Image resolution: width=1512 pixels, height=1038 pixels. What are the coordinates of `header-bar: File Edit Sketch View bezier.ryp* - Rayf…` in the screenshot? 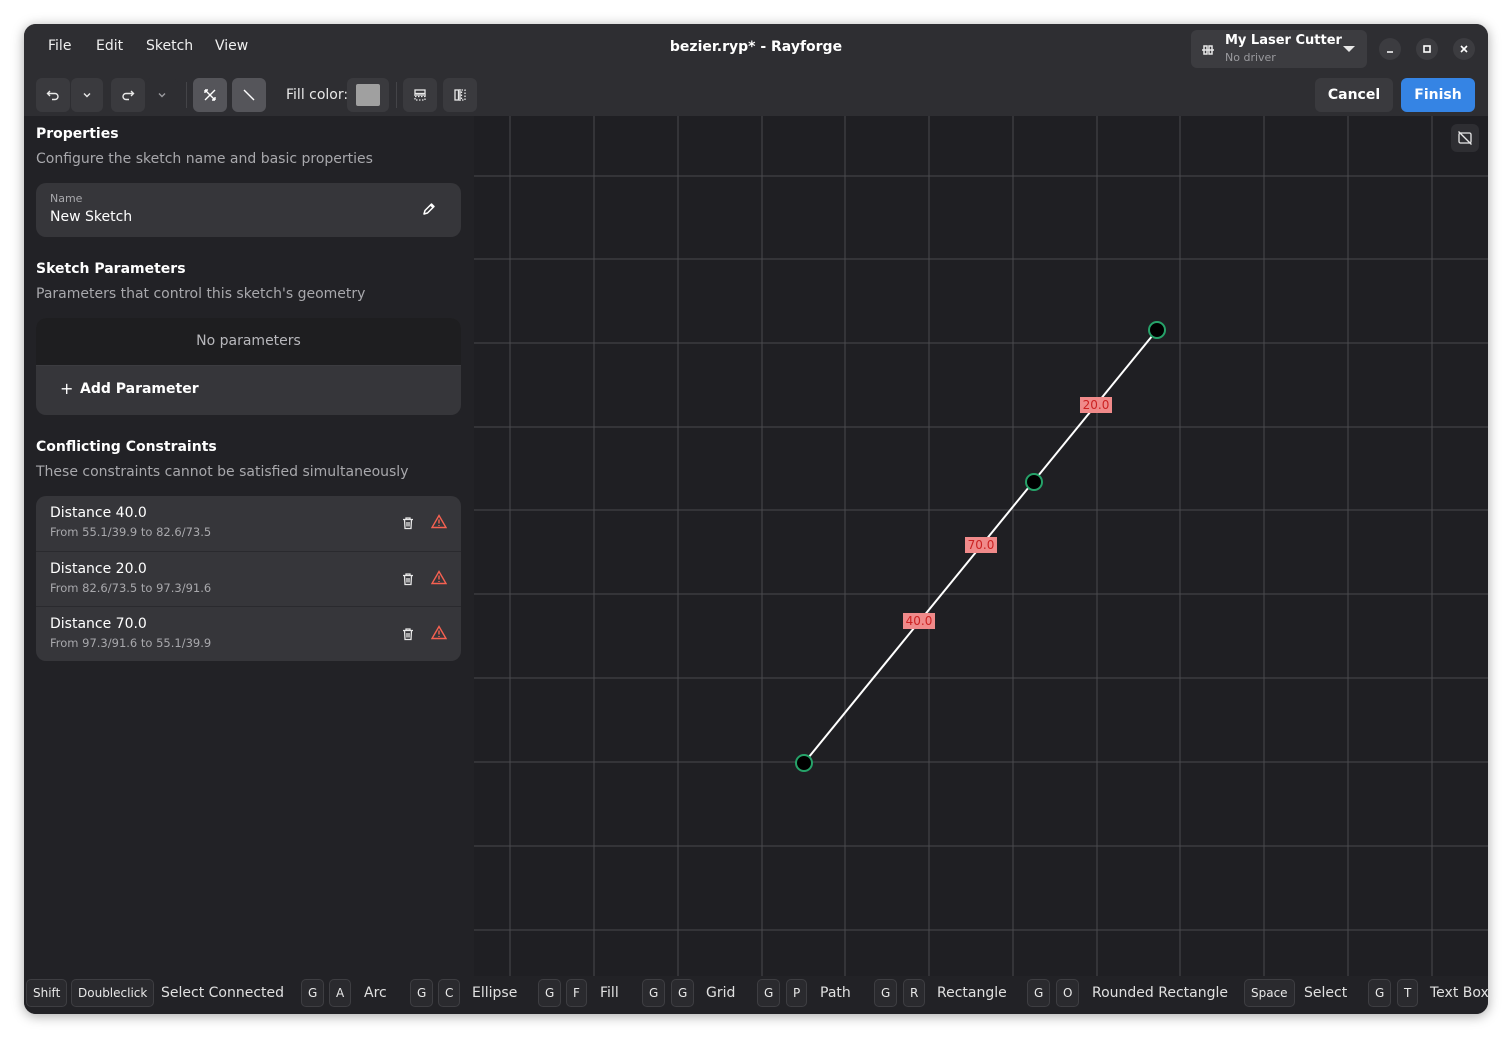 It's located at (756, 49).